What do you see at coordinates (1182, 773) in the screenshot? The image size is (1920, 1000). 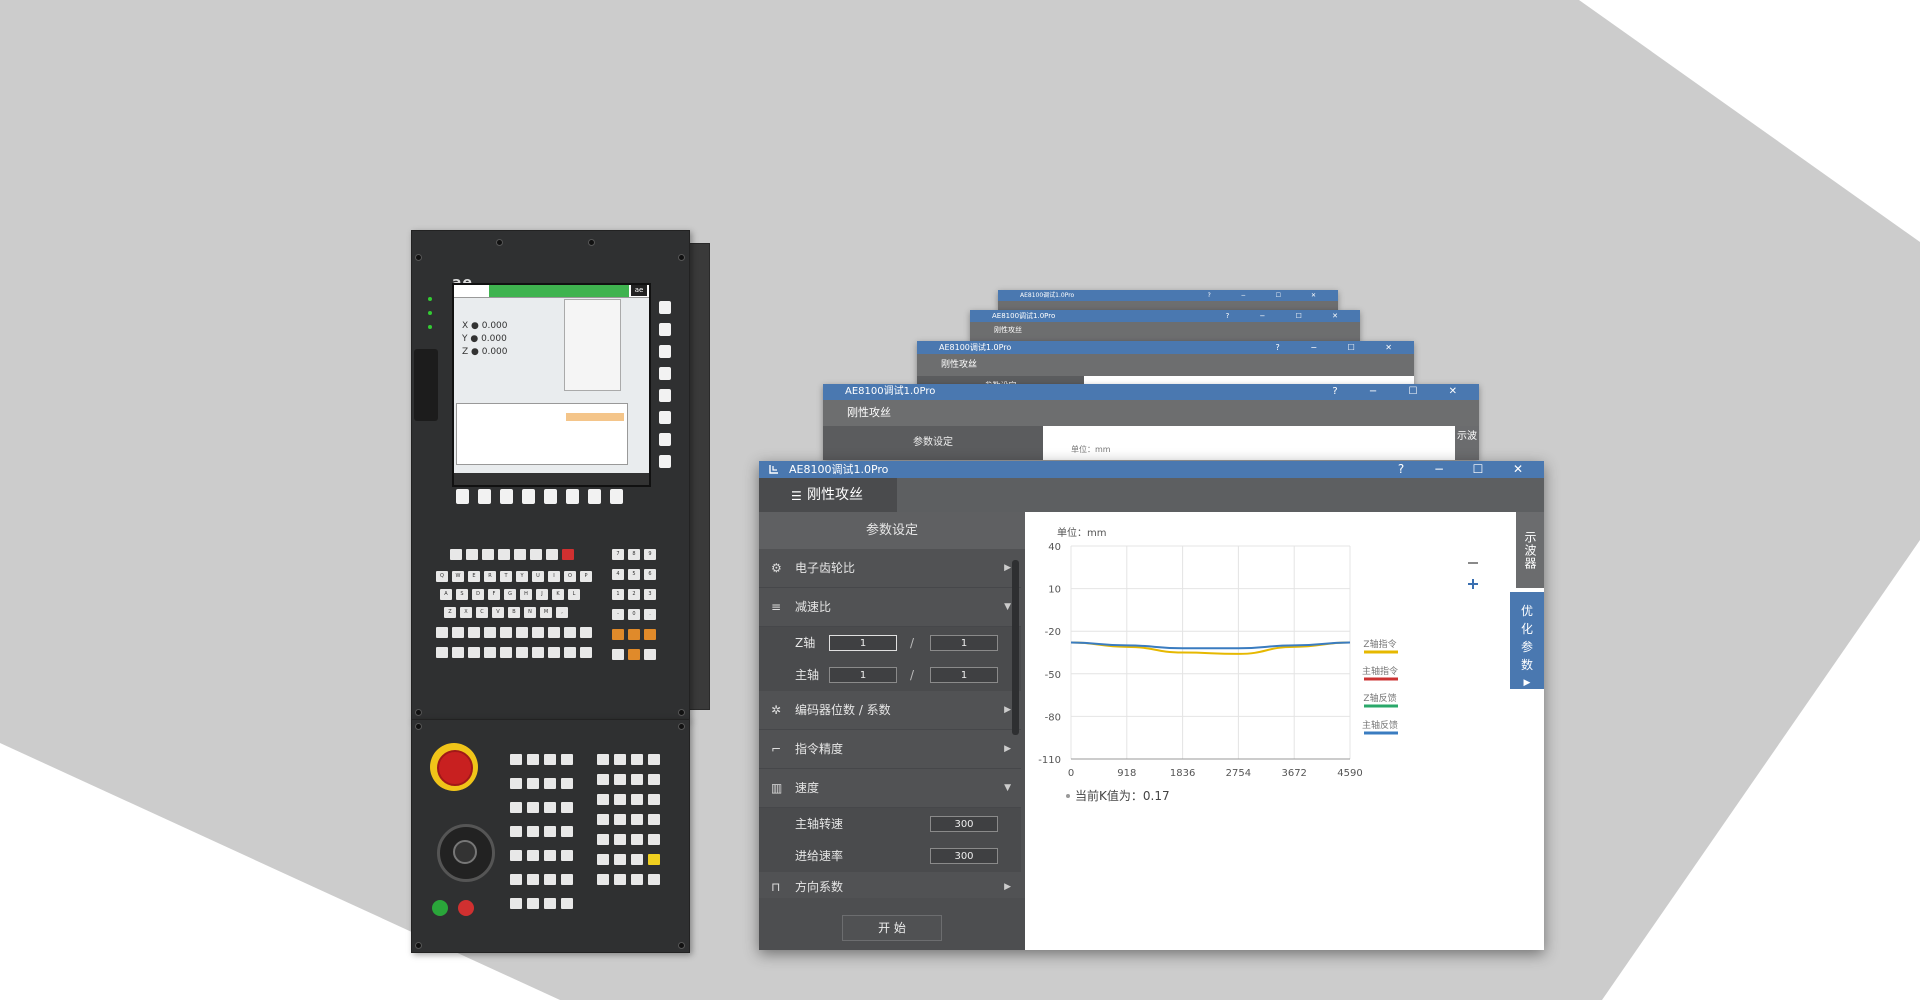 I see `x-tick-label: 1836` at bounding box center [1182, 773].